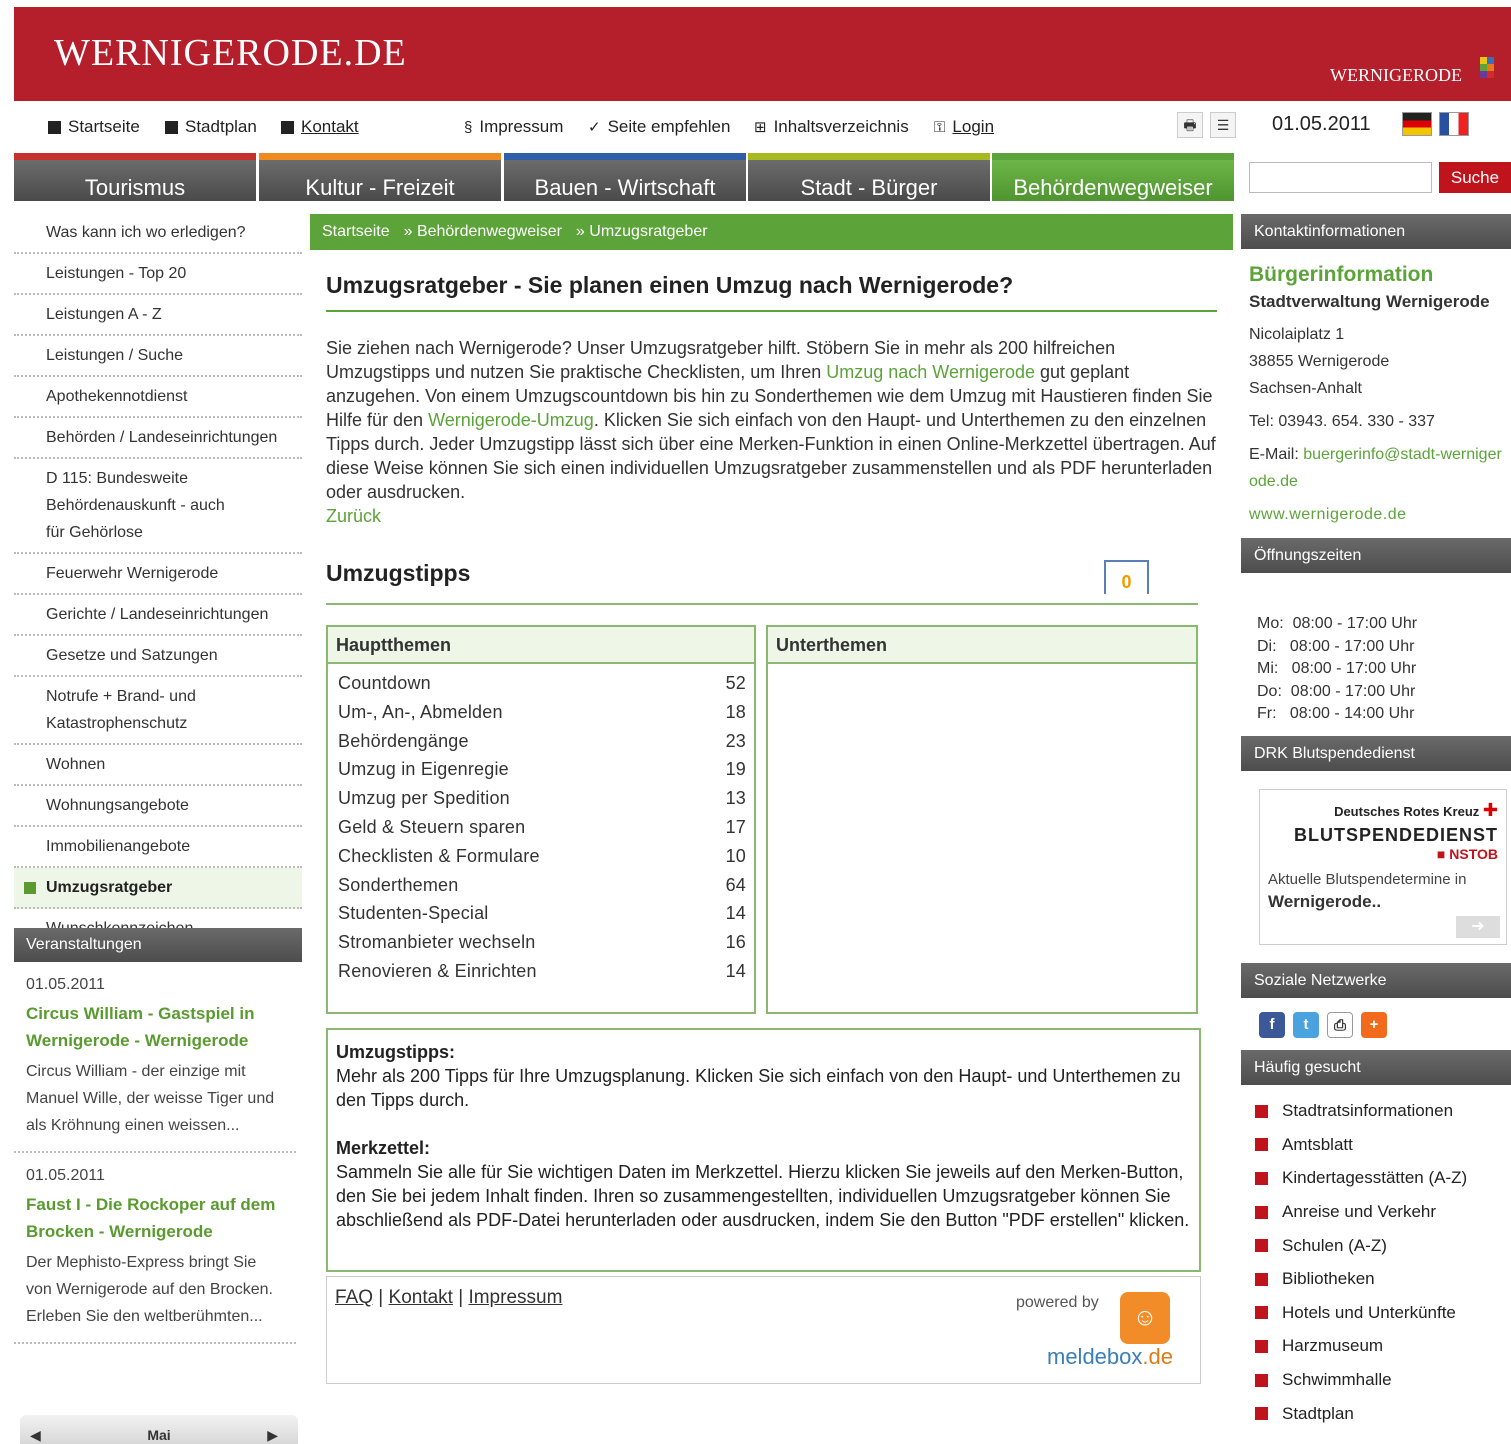  I want to click on faq-item: Hotels und Unterkünfte, so click(1376, 1313).